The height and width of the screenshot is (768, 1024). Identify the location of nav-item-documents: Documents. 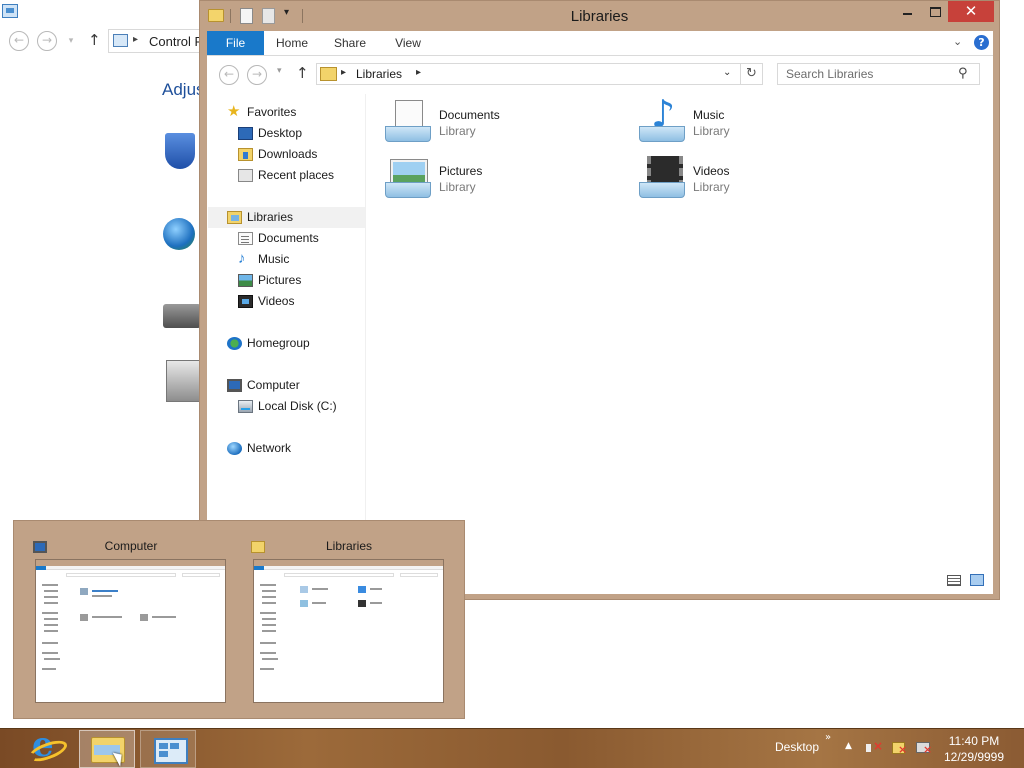
(301, 238).